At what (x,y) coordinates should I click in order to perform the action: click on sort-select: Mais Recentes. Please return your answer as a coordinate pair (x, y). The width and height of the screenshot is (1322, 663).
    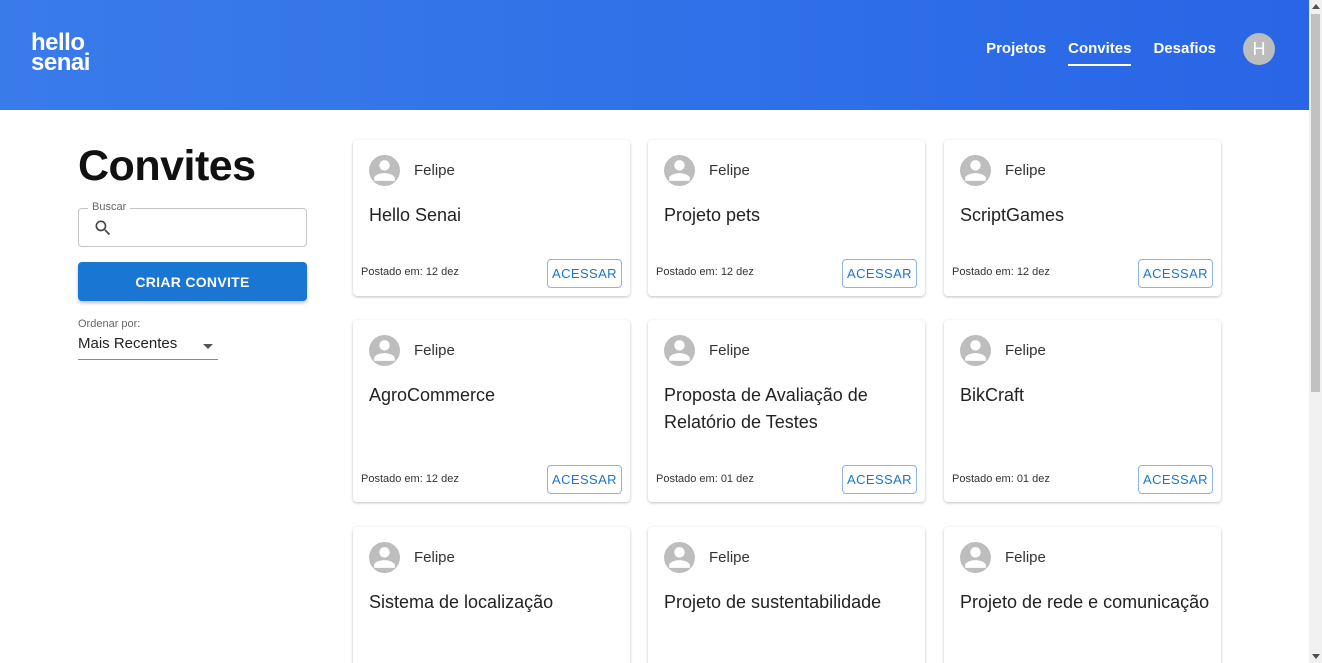
    Looking at the image, I should click on (148, 346).